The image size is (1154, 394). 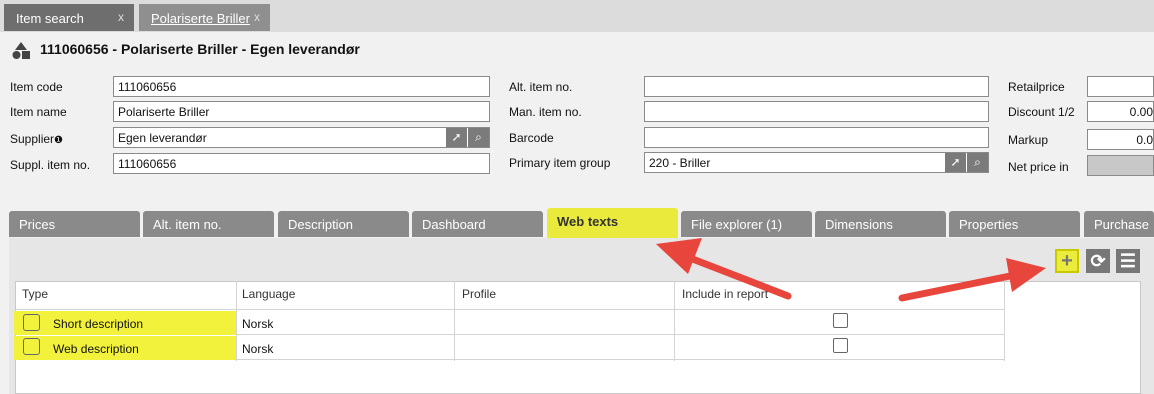 What do you see at coordinates (972, 280) in the screenshot?
I see `arrow-to-add-button` at bounding box center [972, 280].